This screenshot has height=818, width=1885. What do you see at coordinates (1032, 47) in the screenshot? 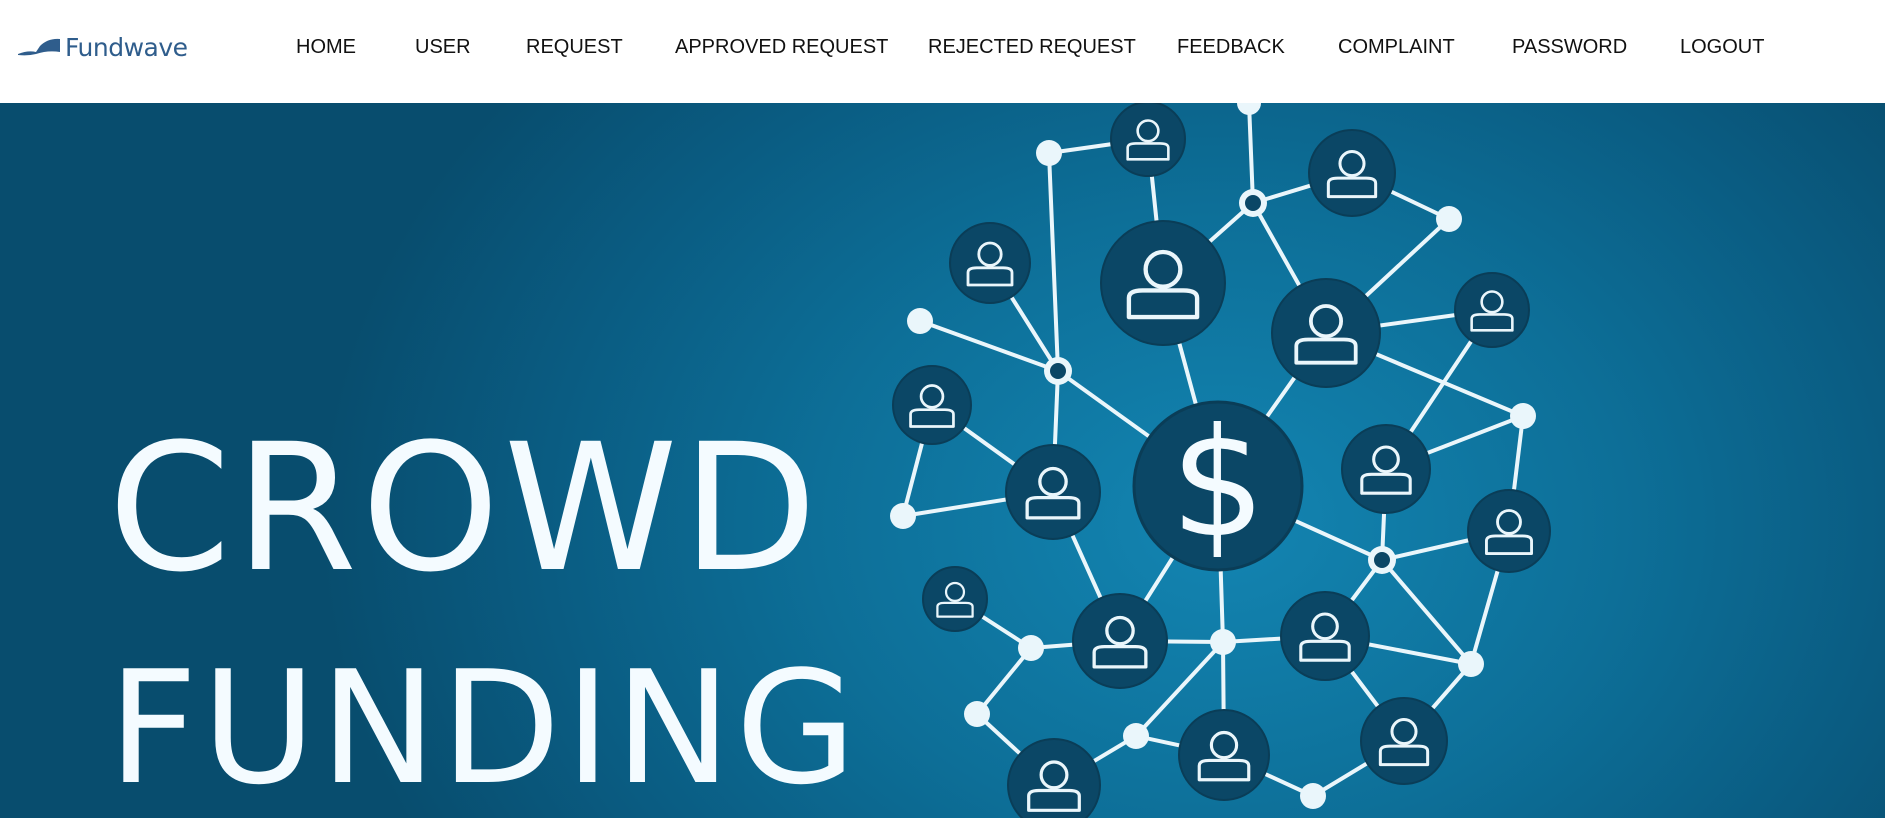
I see `nav-rejected-request: REJECTED REQUEST` at bounding box center [1032, 47].